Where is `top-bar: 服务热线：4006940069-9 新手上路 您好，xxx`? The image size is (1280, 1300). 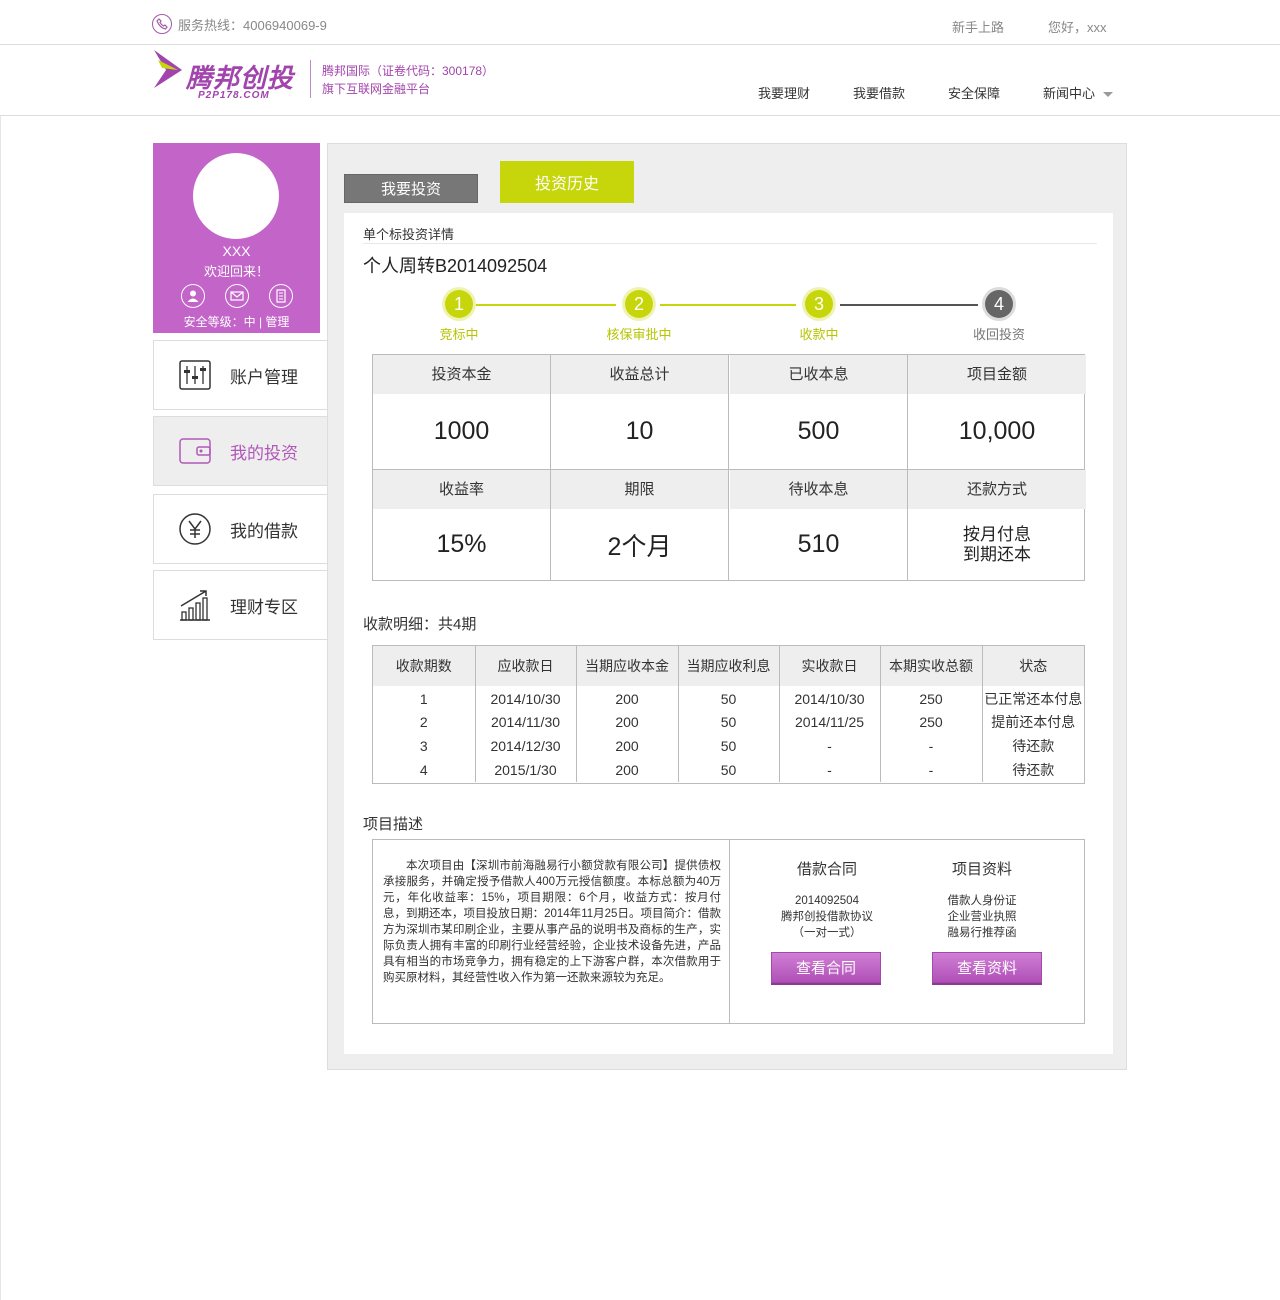 top-bar: 服务热线：4006940069-9 新手上路 您好，xxx is located at coordinates (640, 22).